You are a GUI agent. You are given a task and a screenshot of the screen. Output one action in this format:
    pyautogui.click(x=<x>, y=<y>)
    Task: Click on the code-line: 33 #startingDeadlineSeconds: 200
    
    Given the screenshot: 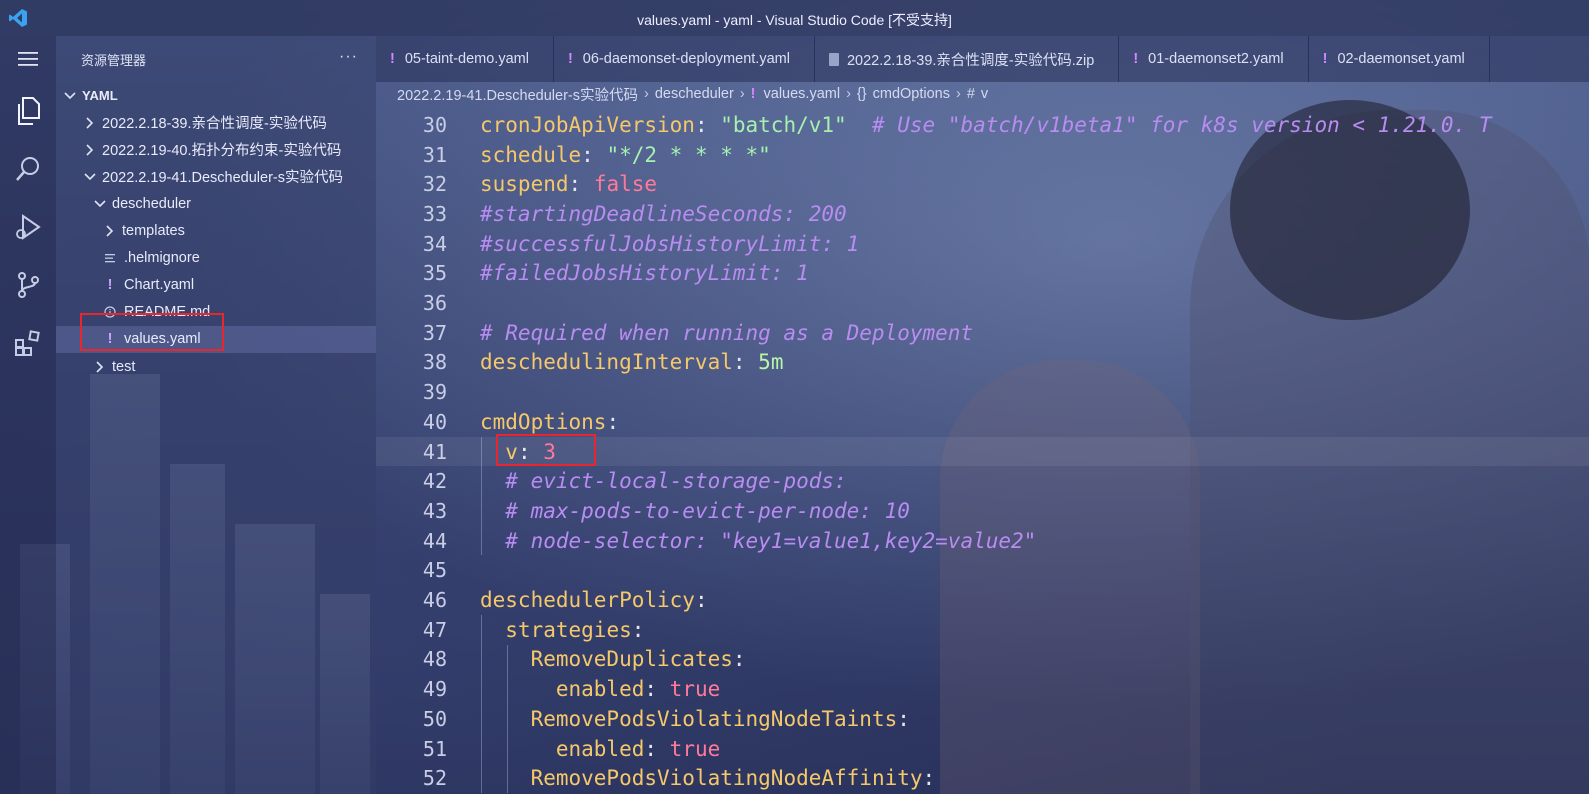 What is the action you would take?
    pyautogui.click(x=982, y=214)
    